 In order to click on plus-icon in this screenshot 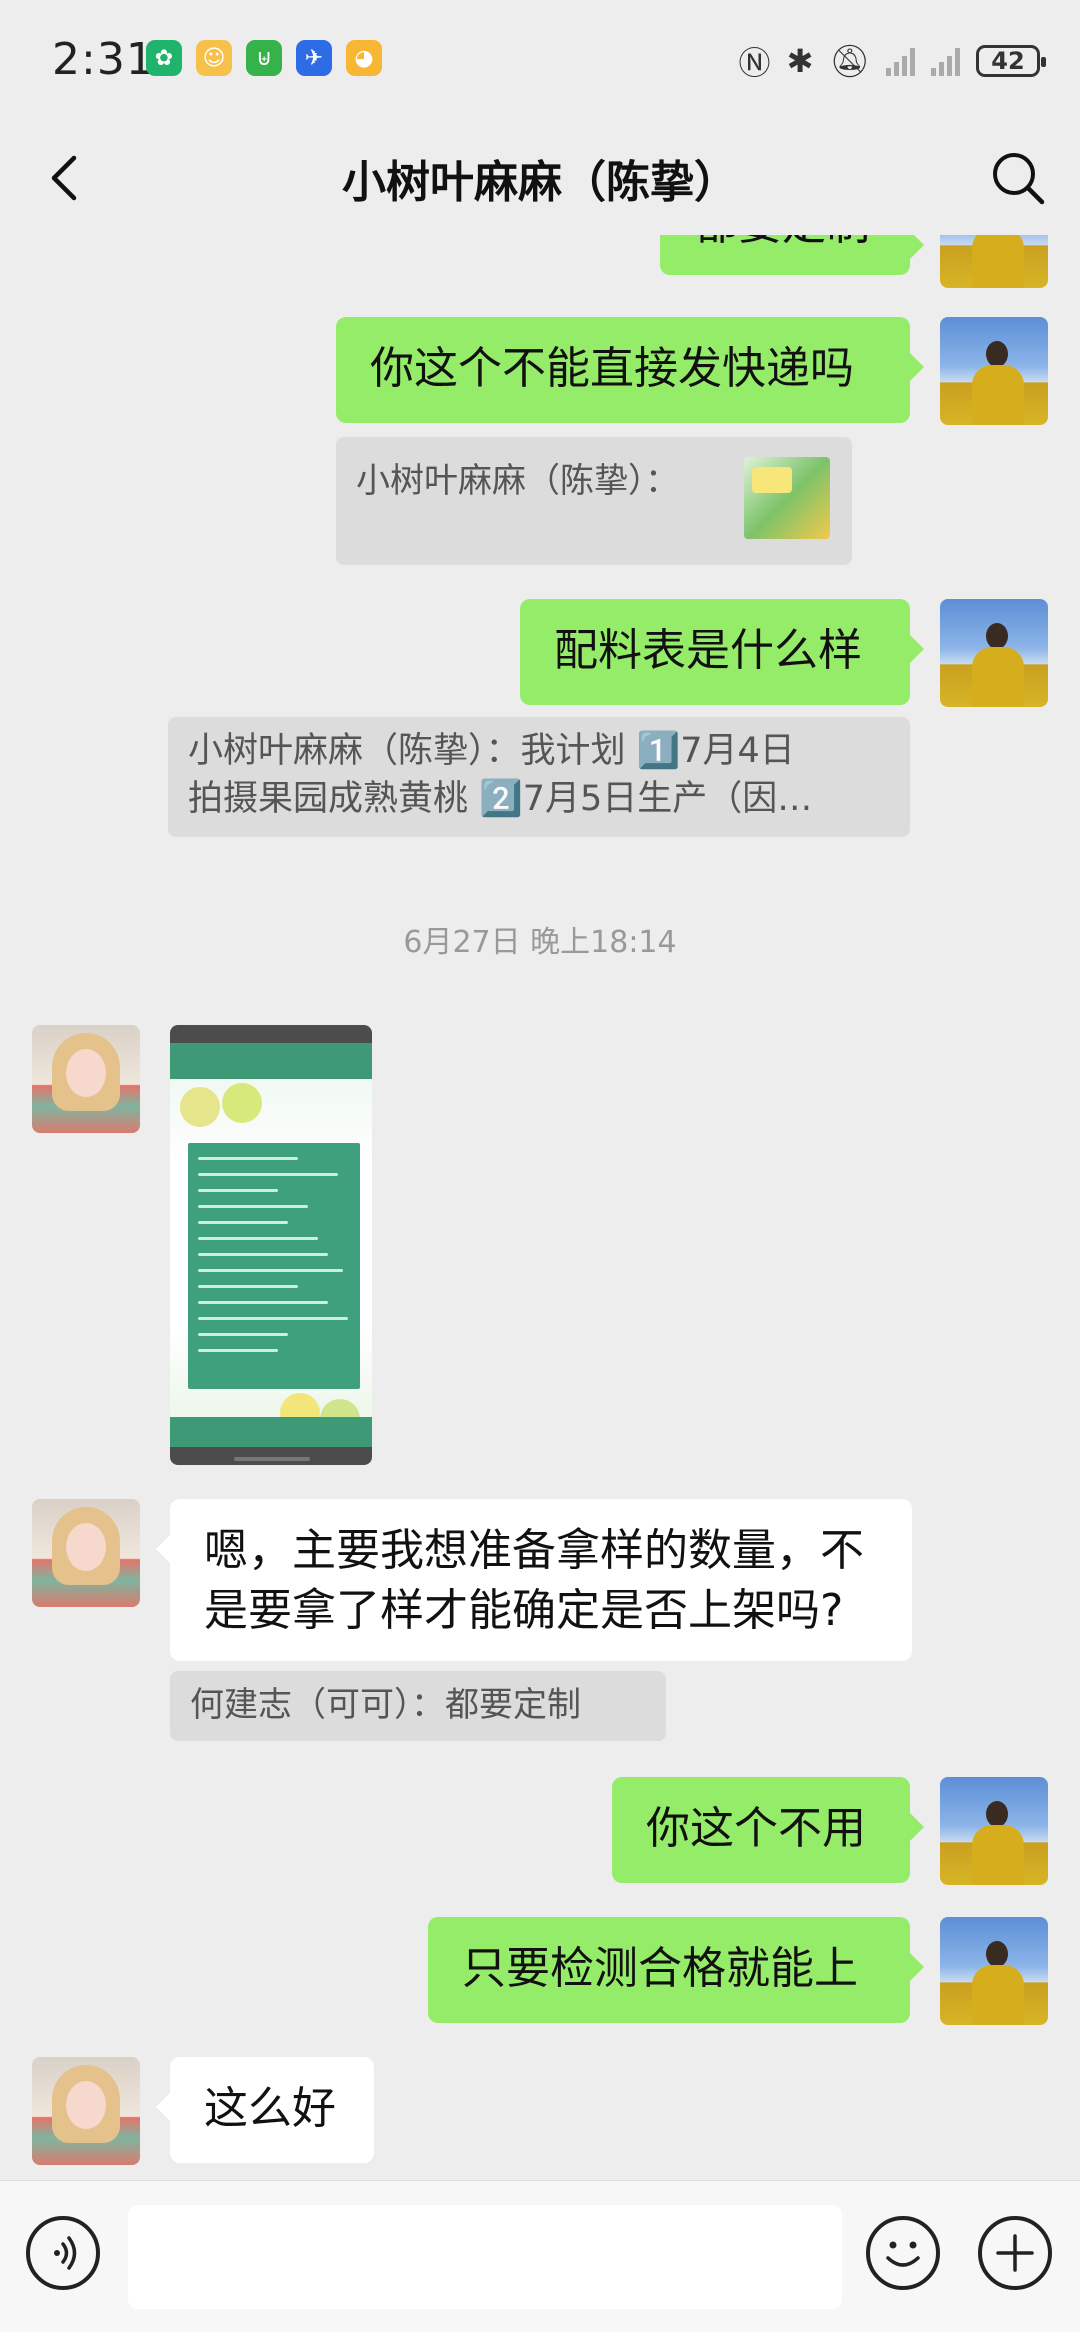, I will do `click(1015, 2253)`.